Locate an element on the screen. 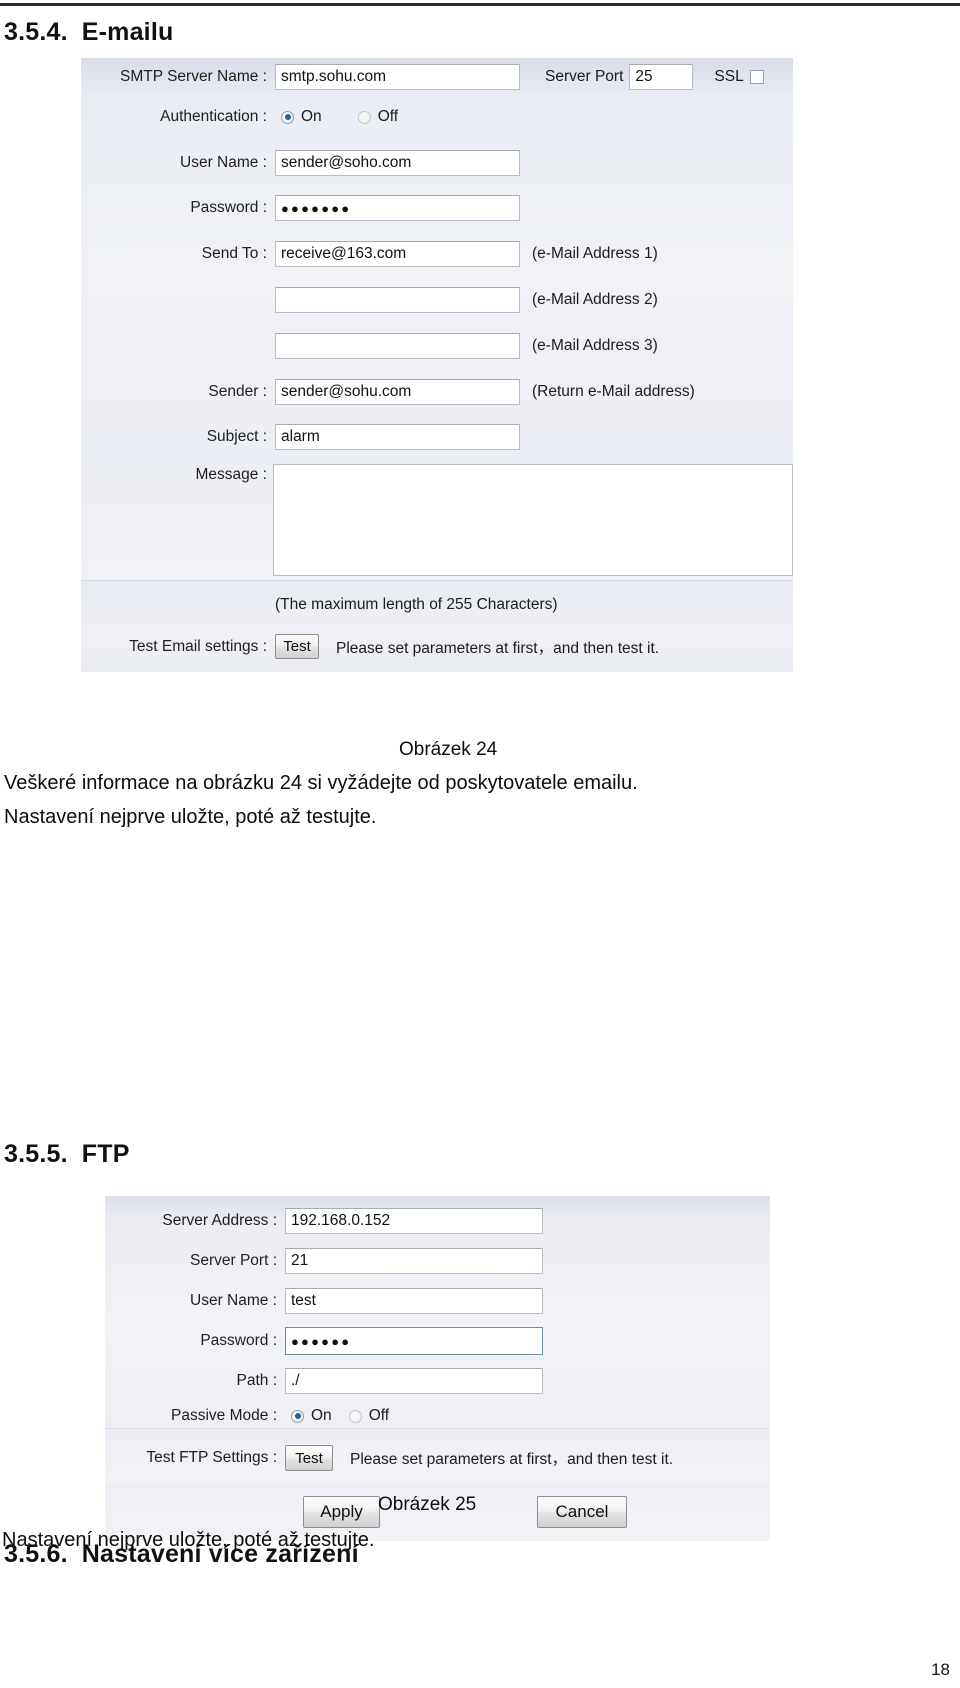 The image size is (960, 1688). subject-label: Subject : is located at coordinates (236, 436).